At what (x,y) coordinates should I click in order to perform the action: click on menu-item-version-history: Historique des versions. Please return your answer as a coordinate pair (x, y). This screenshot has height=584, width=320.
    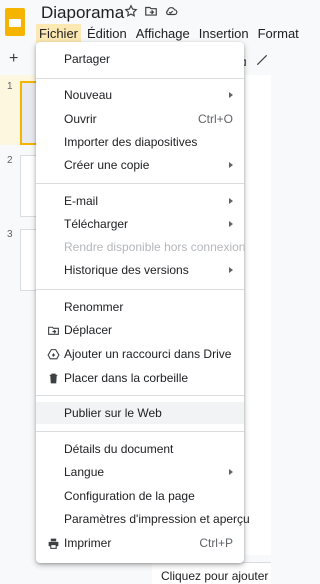
    Looking at the image, I should click on (140, 270).